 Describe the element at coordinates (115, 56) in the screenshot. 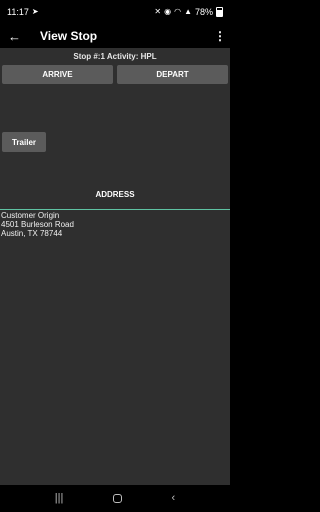

I see `stop-info: Stop #:1 Activity: HPL` at that location.